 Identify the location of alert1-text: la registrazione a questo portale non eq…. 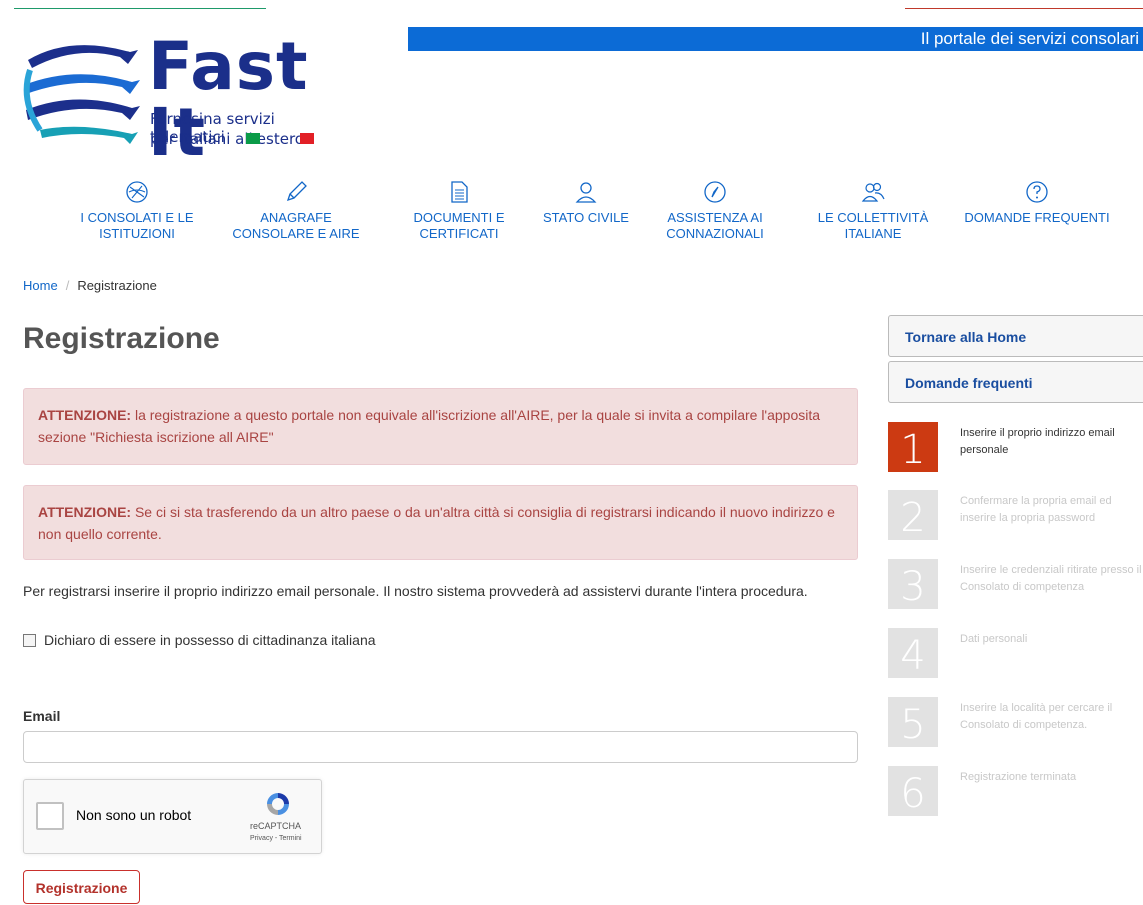
(429, 426).